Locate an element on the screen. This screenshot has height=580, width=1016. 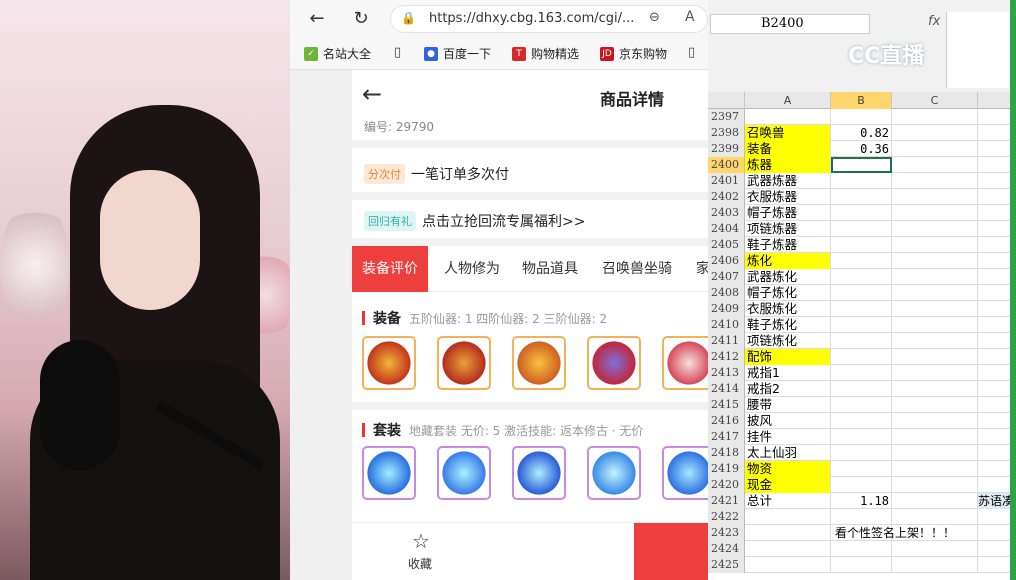
cell-a: 炼化 is located at coordinates (788, 261).